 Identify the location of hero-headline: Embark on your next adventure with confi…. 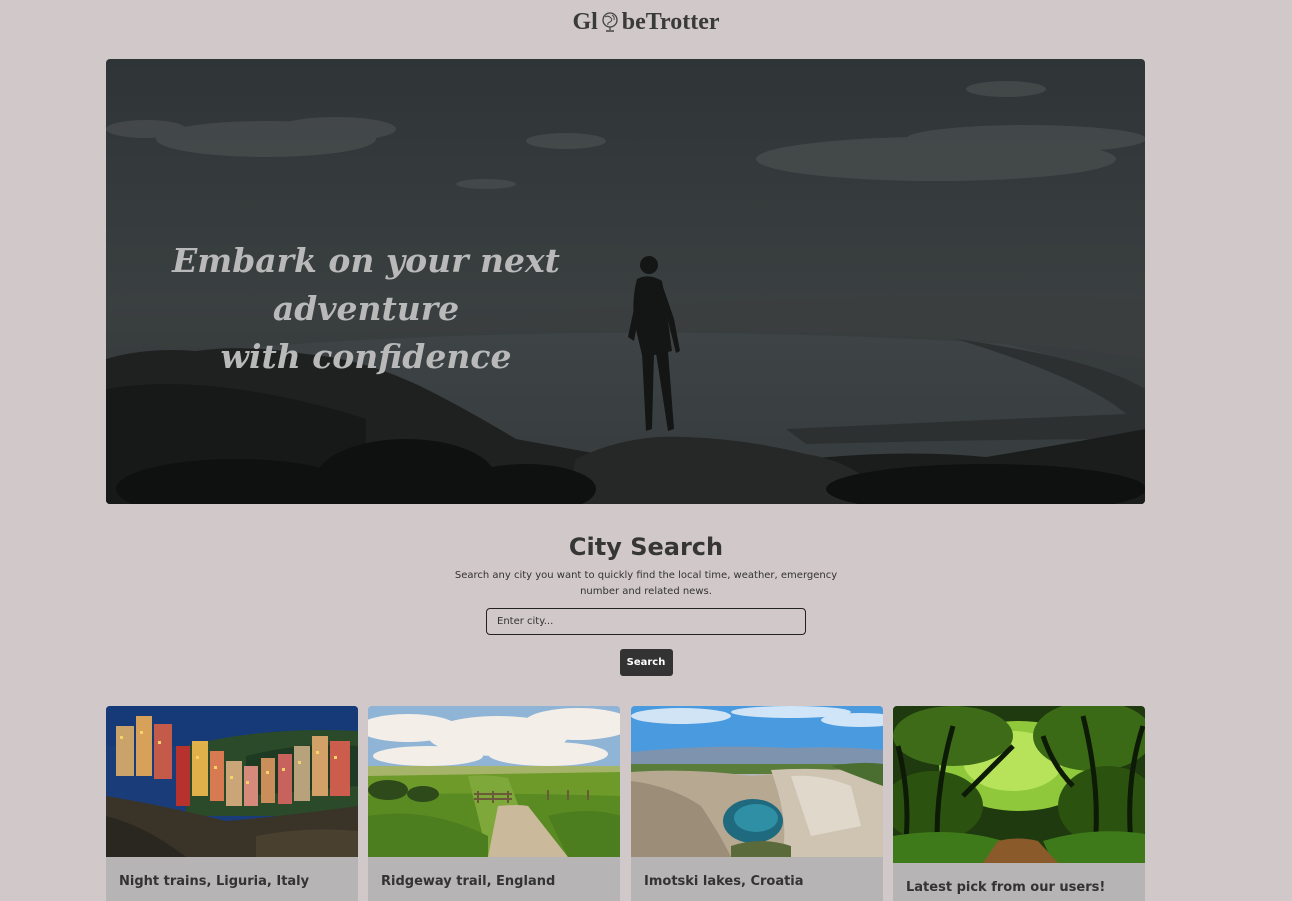
(366, 309).